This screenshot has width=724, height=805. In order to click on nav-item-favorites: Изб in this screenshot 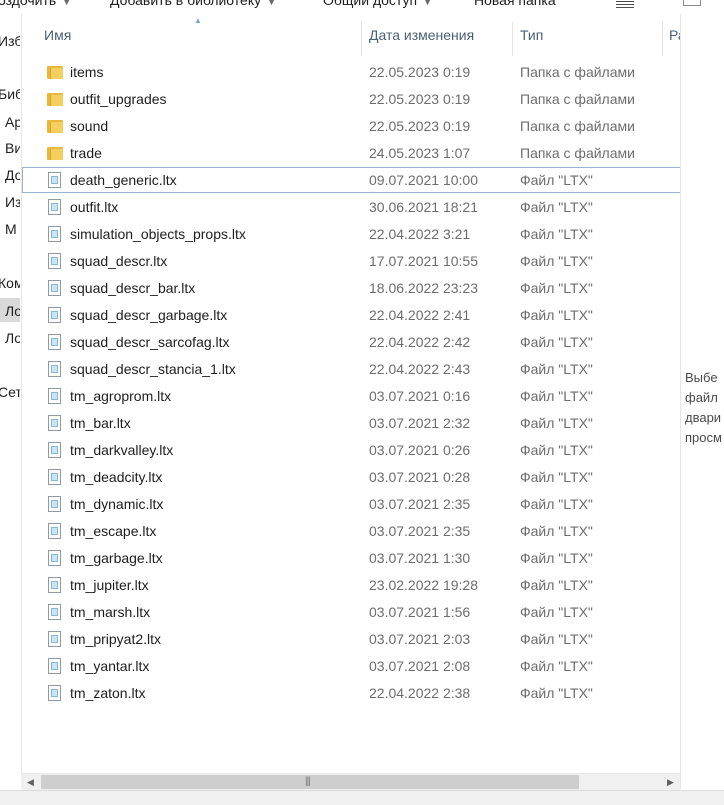, I will do `click(10, 41)`.